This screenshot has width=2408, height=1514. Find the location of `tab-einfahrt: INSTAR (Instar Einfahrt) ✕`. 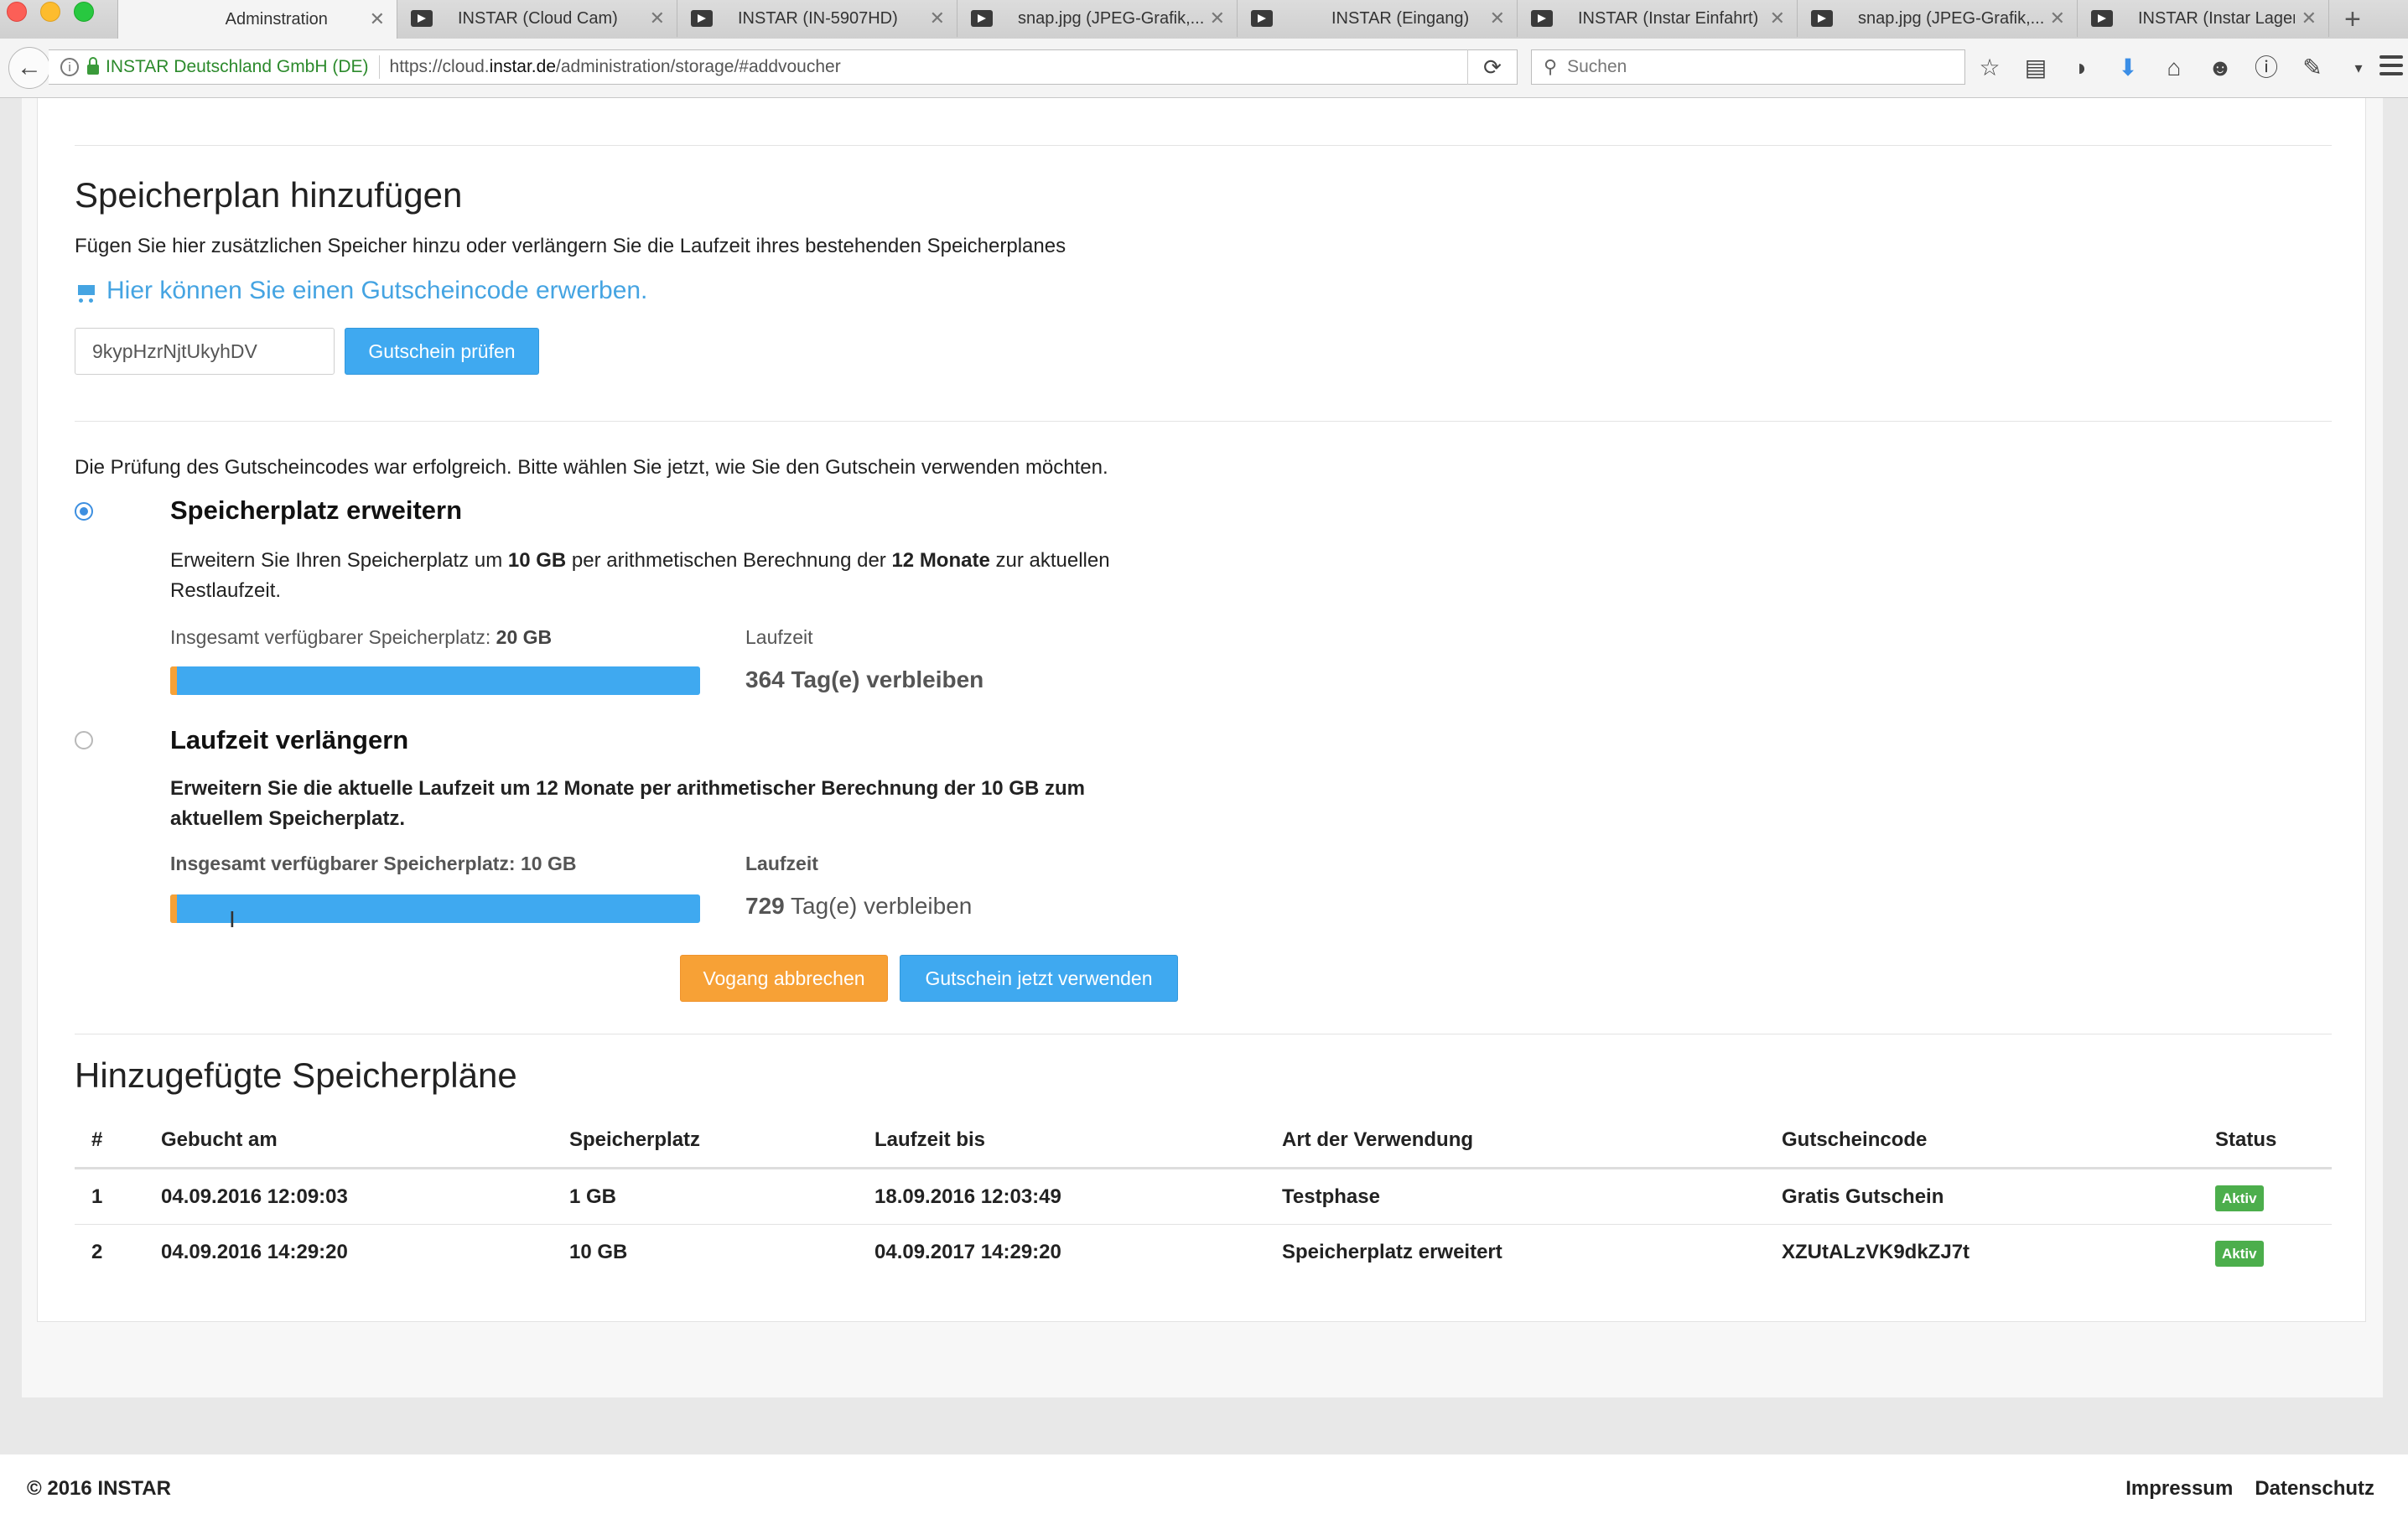

tab-einfahrt: INSTAR (Instar Einfahrt) ✕ is located at coordinates (1658, 18).